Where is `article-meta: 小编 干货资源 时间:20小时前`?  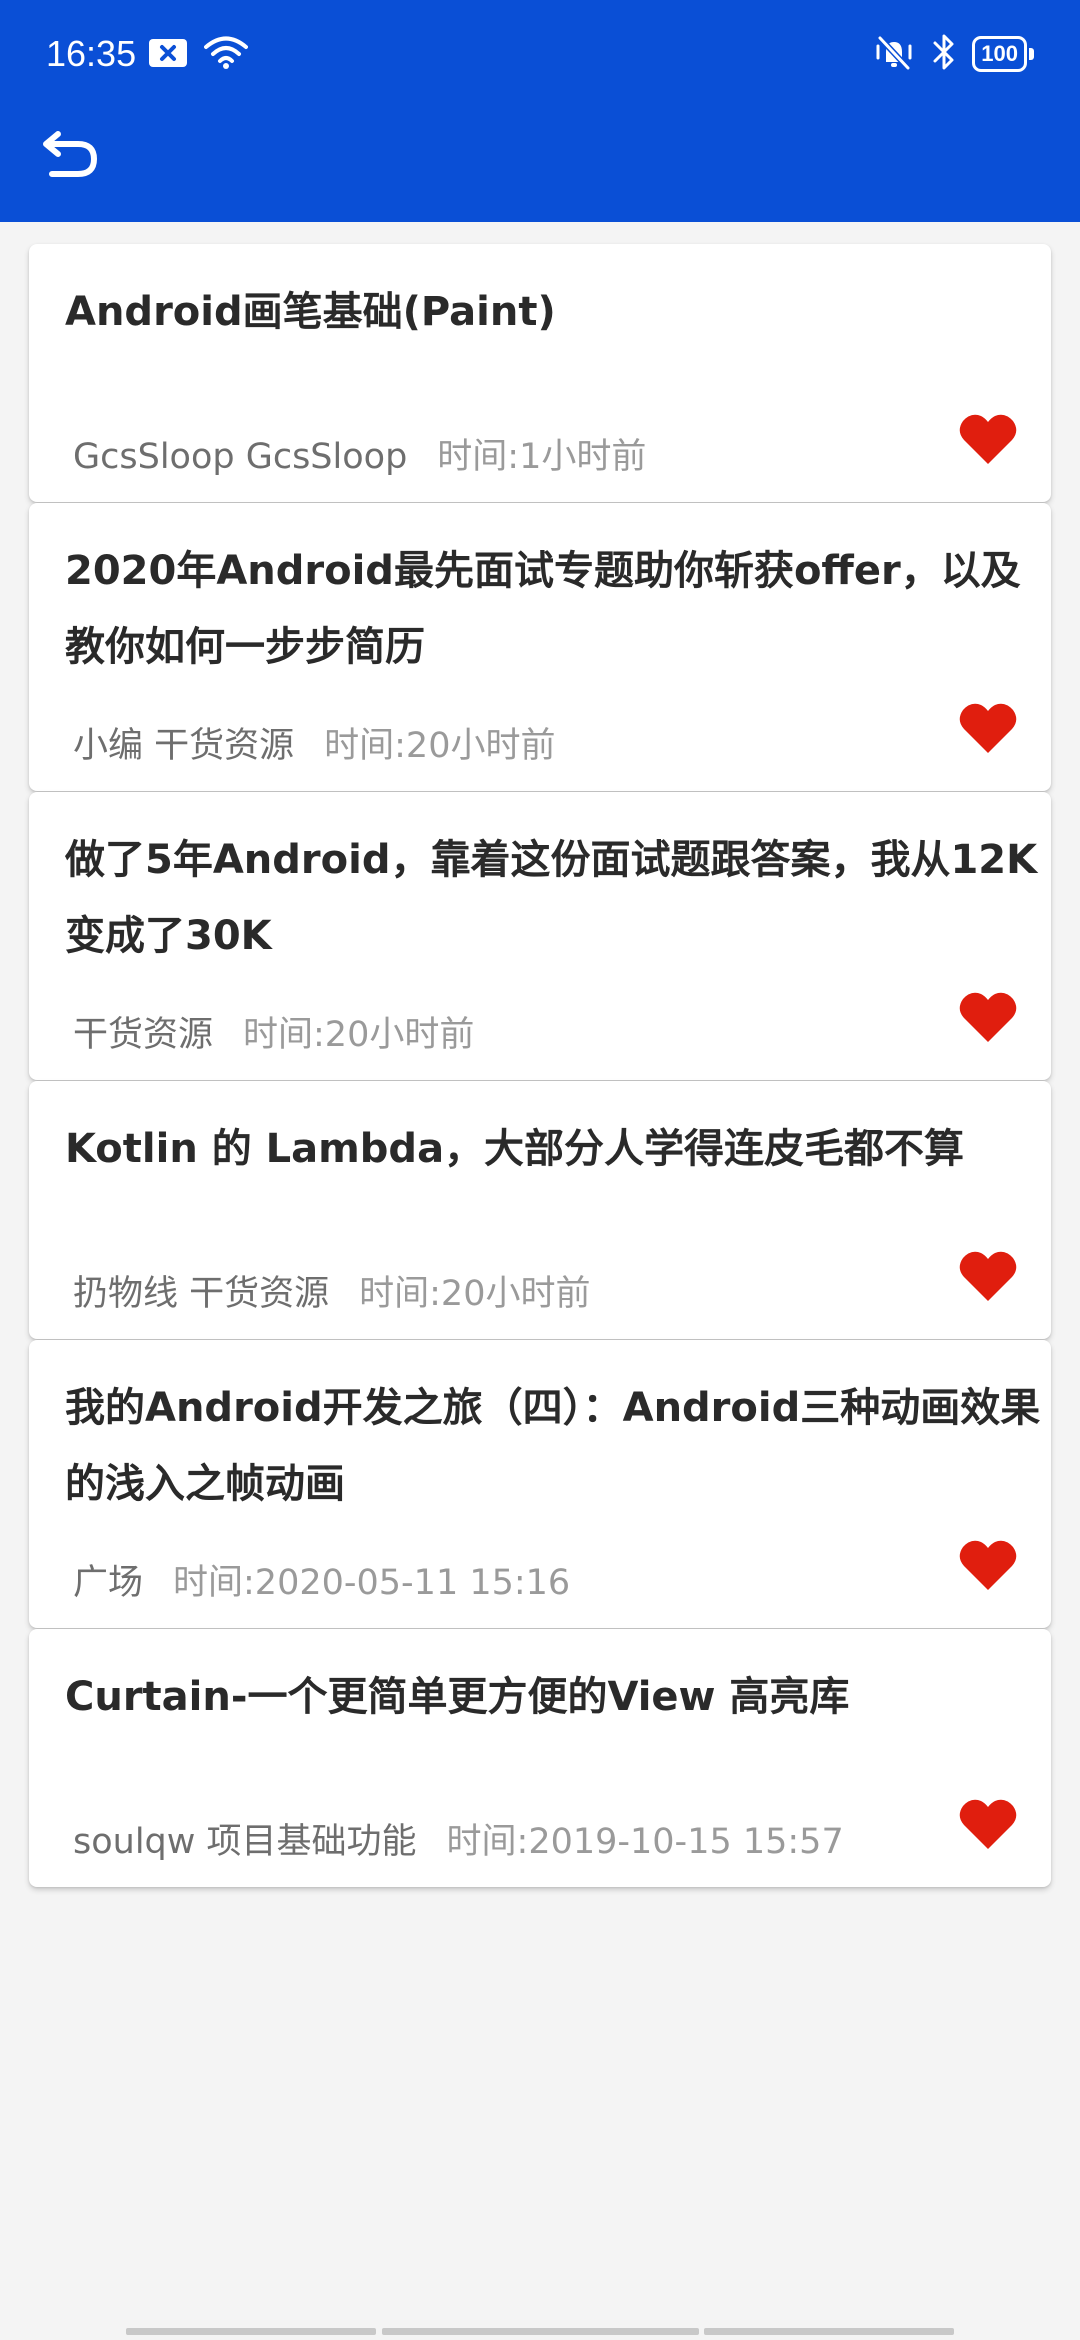
article-meta: 小编 干货资源 时间:20小时前 is located at coordinates (314, 746).